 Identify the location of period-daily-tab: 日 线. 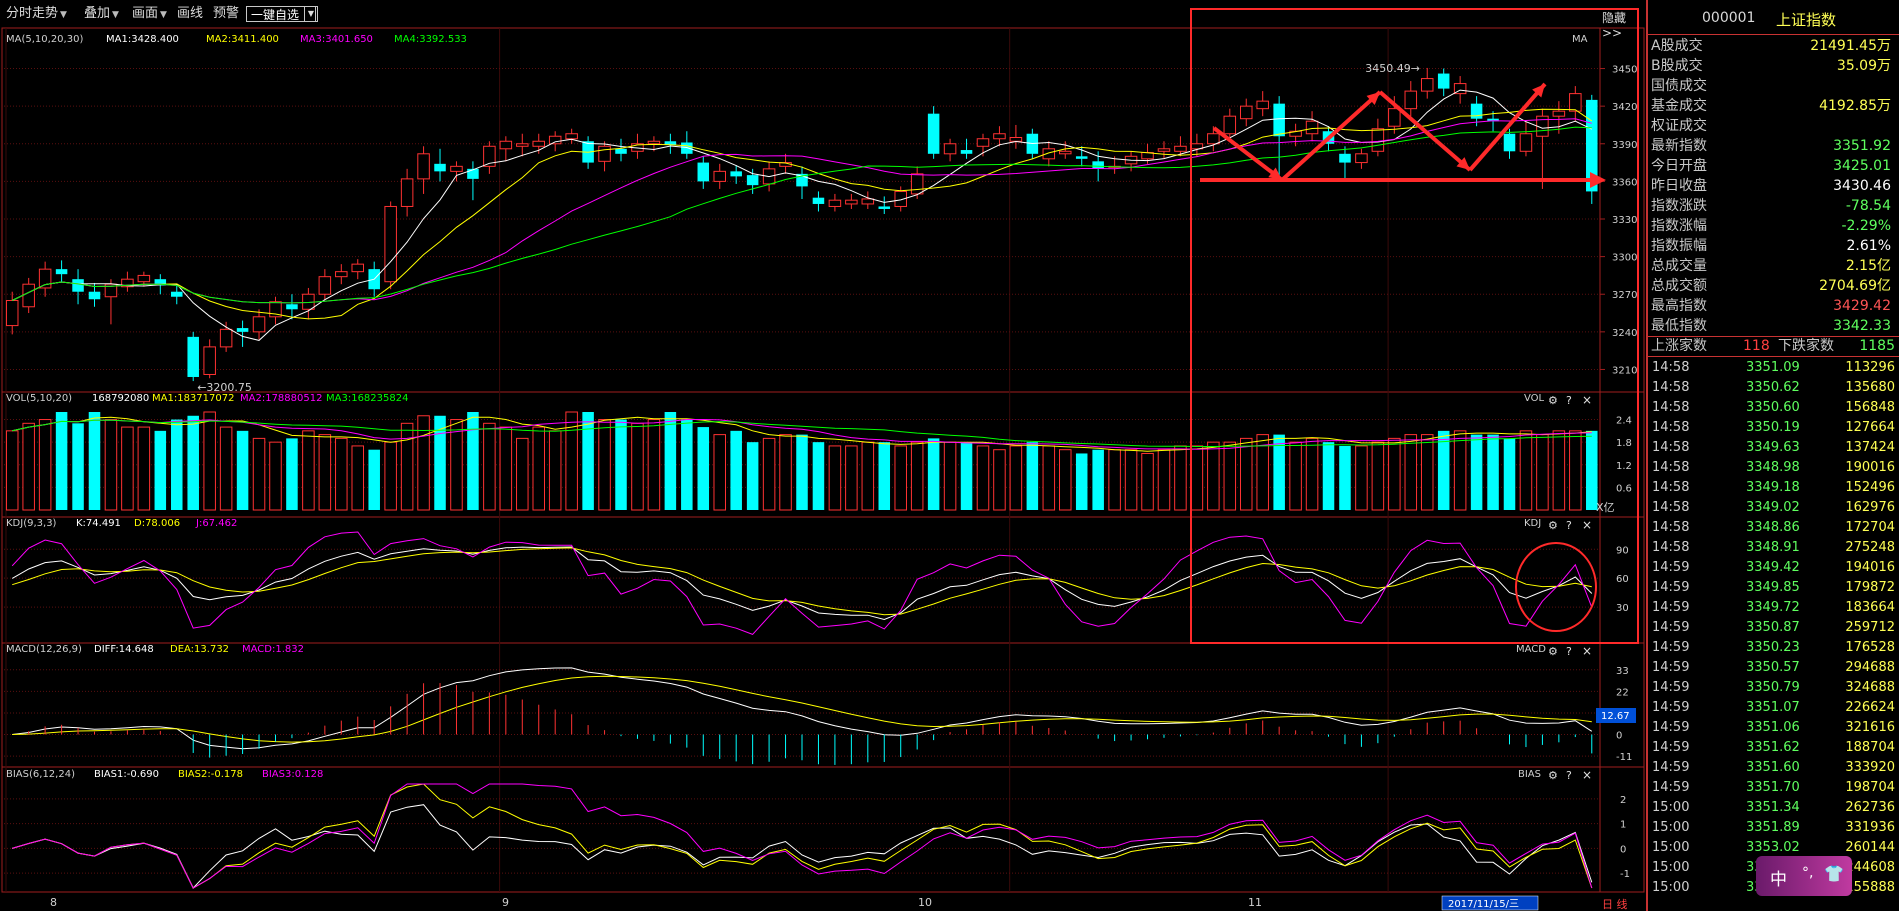
(1615, 904).